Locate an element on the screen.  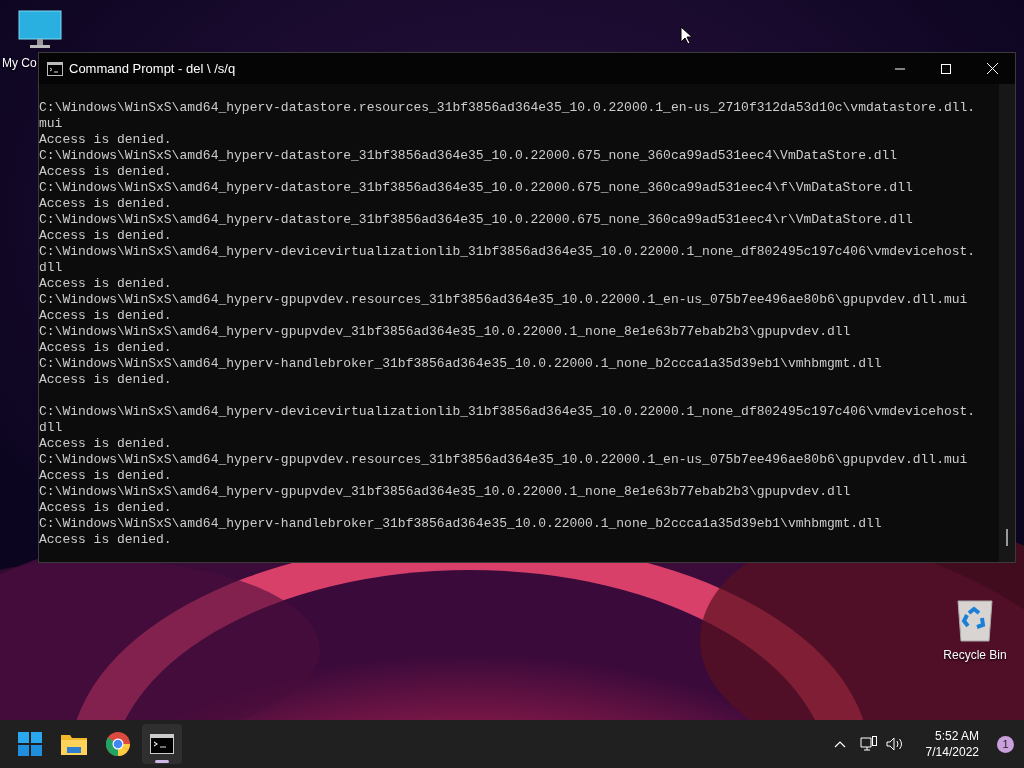
monitor-icon is located at coordinates (40, 30).